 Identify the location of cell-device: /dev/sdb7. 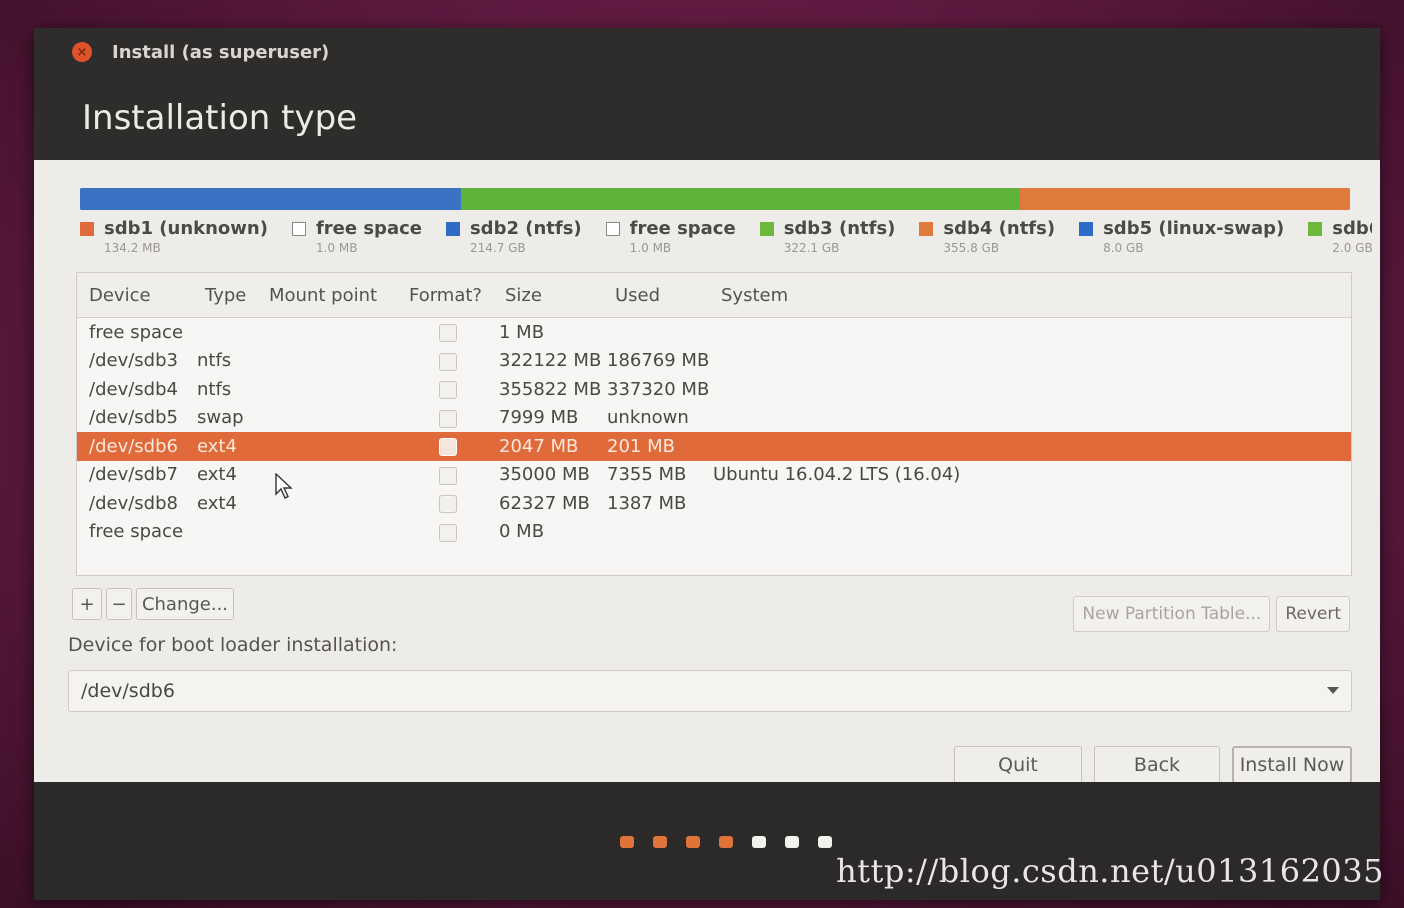
(133, 475).